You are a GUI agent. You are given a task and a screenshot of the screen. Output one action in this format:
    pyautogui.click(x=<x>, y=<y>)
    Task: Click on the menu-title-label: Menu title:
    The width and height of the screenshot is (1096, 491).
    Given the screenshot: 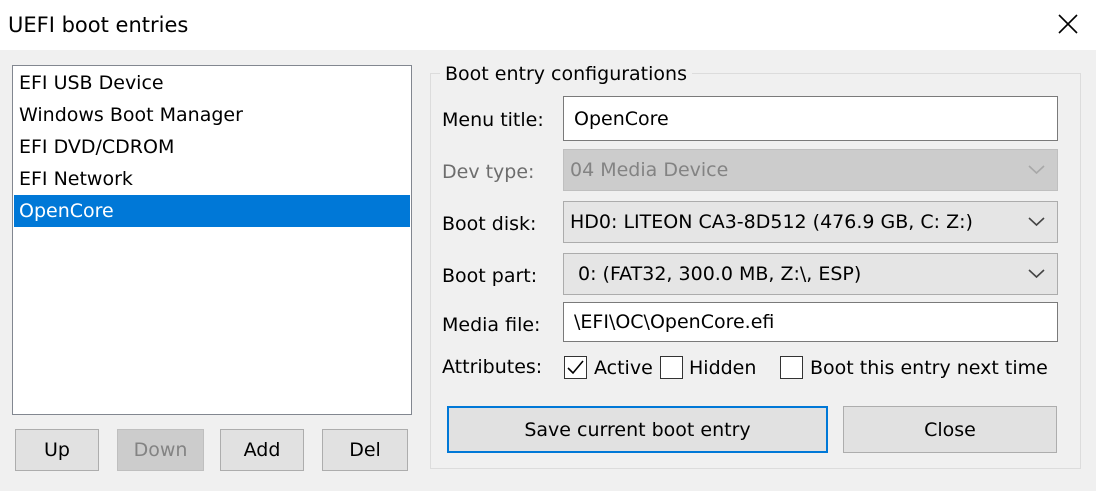 What is the action you would take?
    pyautogui.click(x=493, y=120)
    